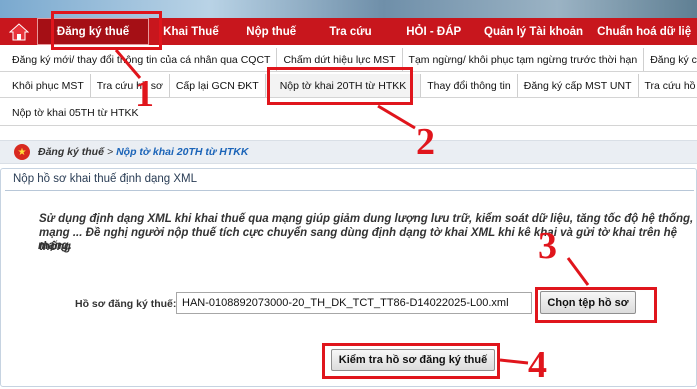 The width and height of the screenshot is (697, 389). What do you see at coordinates (18, 31) in the screenshot?
I see `home-icon` at bounding box center [18, 31].